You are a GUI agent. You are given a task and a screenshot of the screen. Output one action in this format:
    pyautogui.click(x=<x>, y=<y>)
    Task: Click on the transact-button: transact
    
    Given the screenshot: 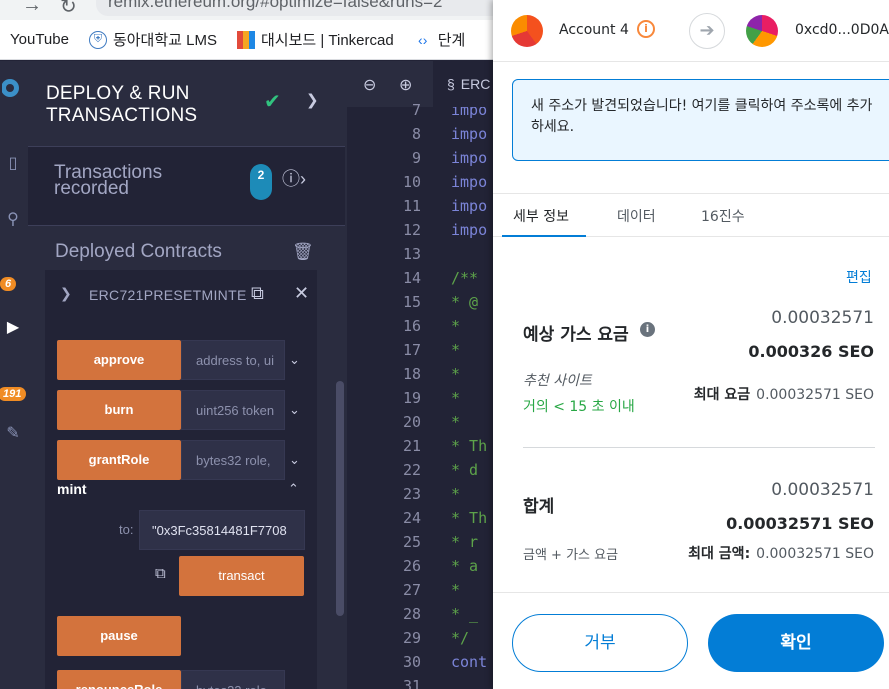 What is the action you would take?
    pyautogui.click(x=241, y=576)
    